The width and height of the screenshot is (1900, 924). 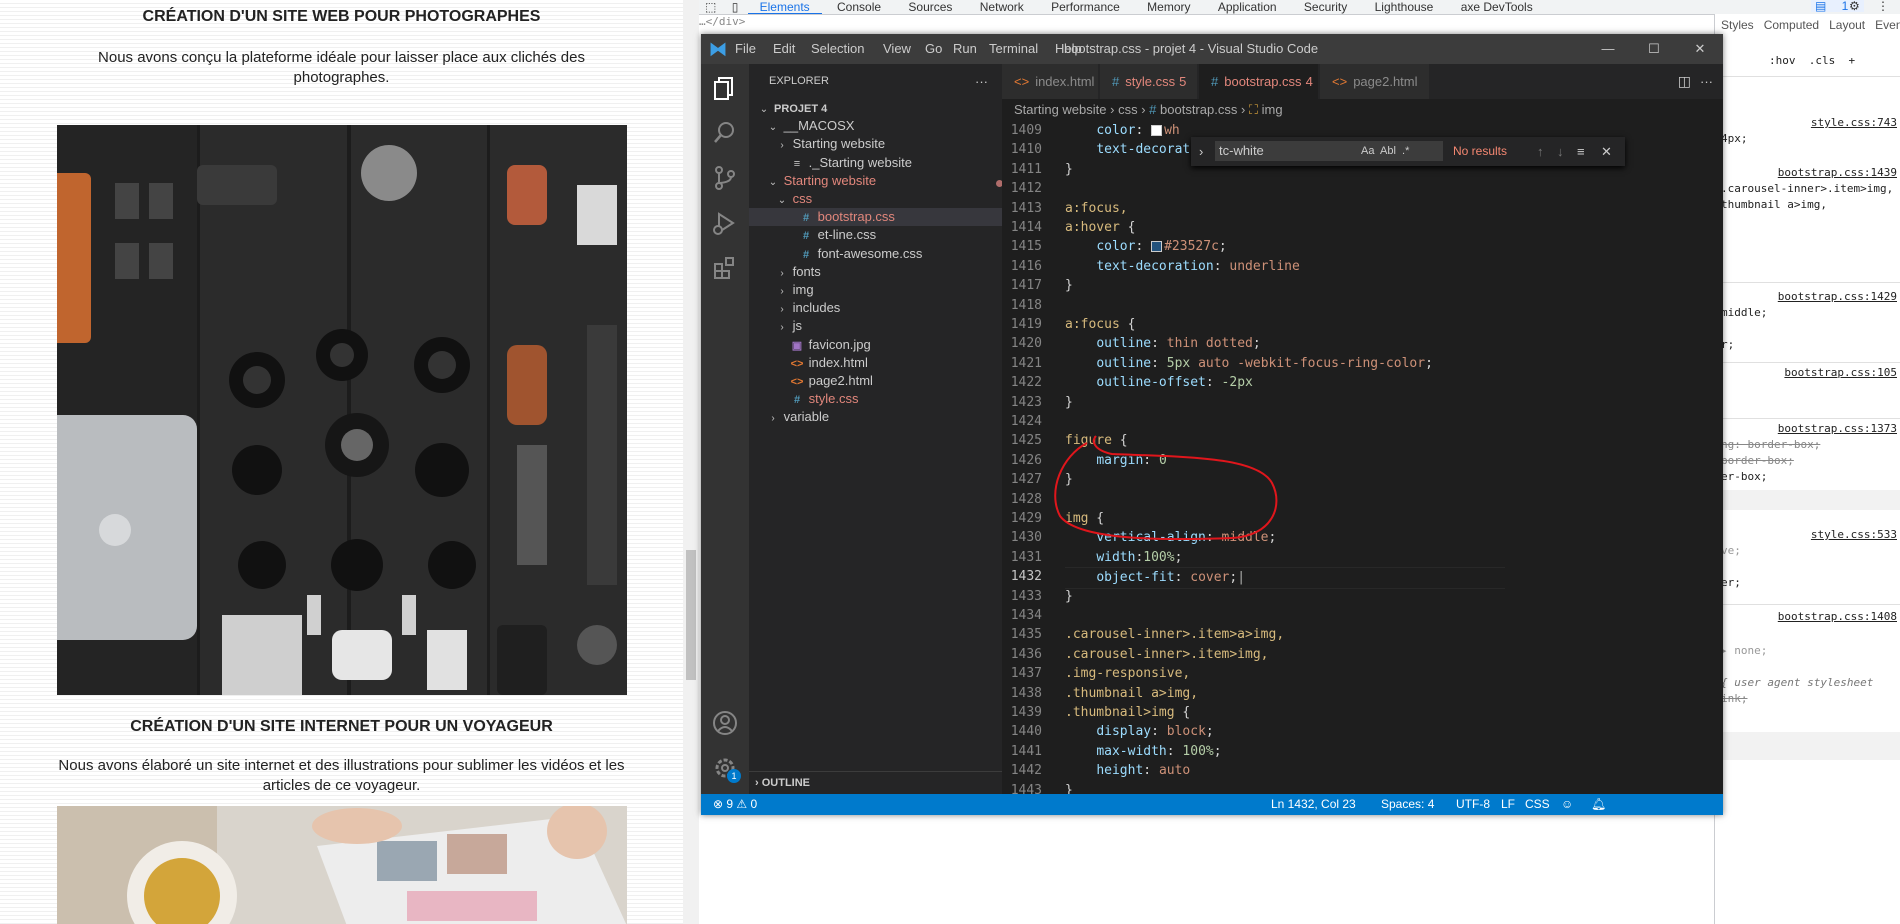 I want to click on tree-item: ≡ ._Starting website, so click(x=888, y=163).